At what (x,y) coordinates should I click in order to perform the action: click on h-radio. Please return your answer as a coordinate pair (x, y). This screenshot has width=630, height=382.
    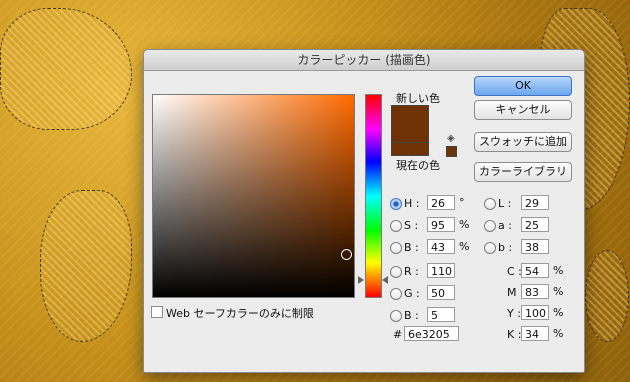
    Looking at the image, I should click on (396, 204).